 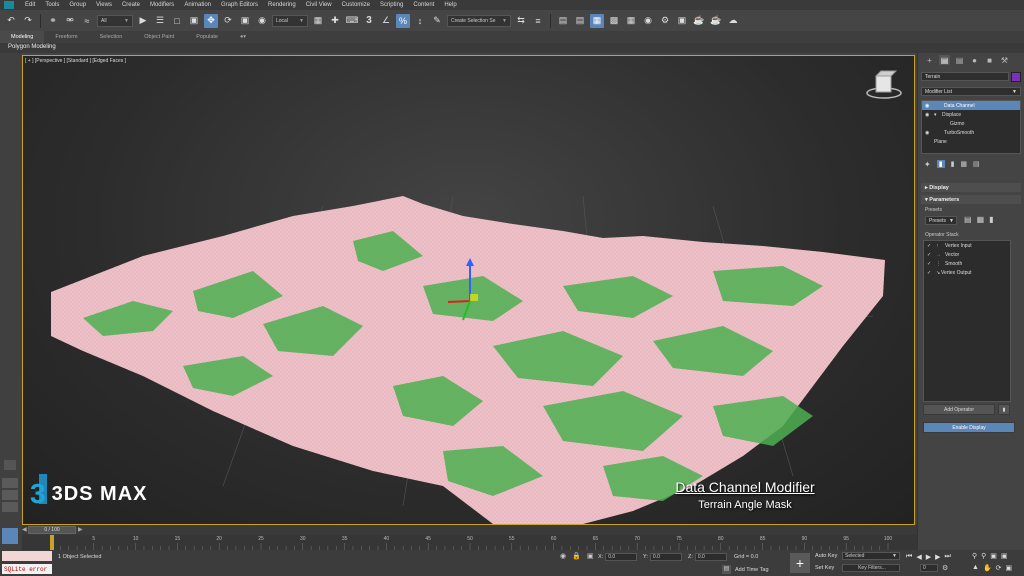 I want to click on unlink-icon: ⚮, so click(x=70, y=21).